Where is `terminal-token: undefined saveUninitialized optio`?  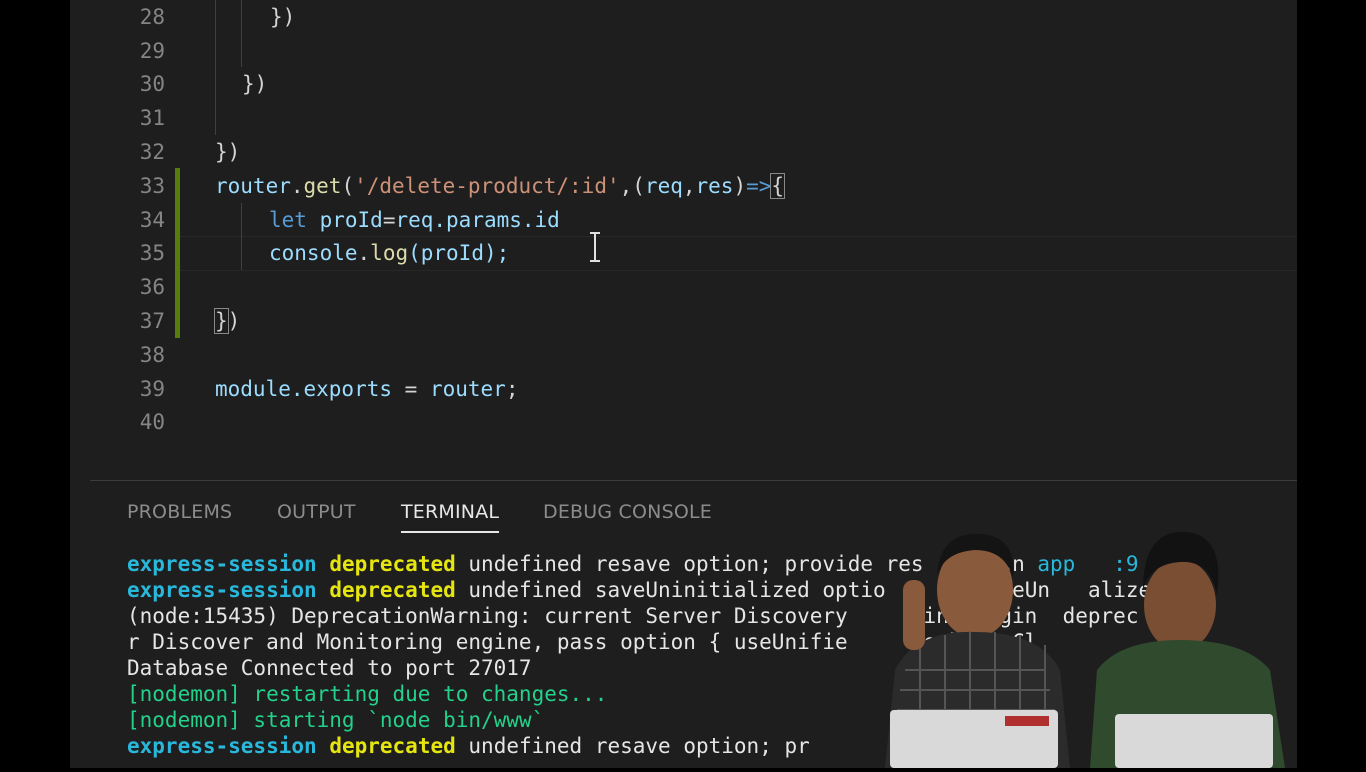 terminal-token: undefined saveUninitialized optio is located at coordinates (677, 590).